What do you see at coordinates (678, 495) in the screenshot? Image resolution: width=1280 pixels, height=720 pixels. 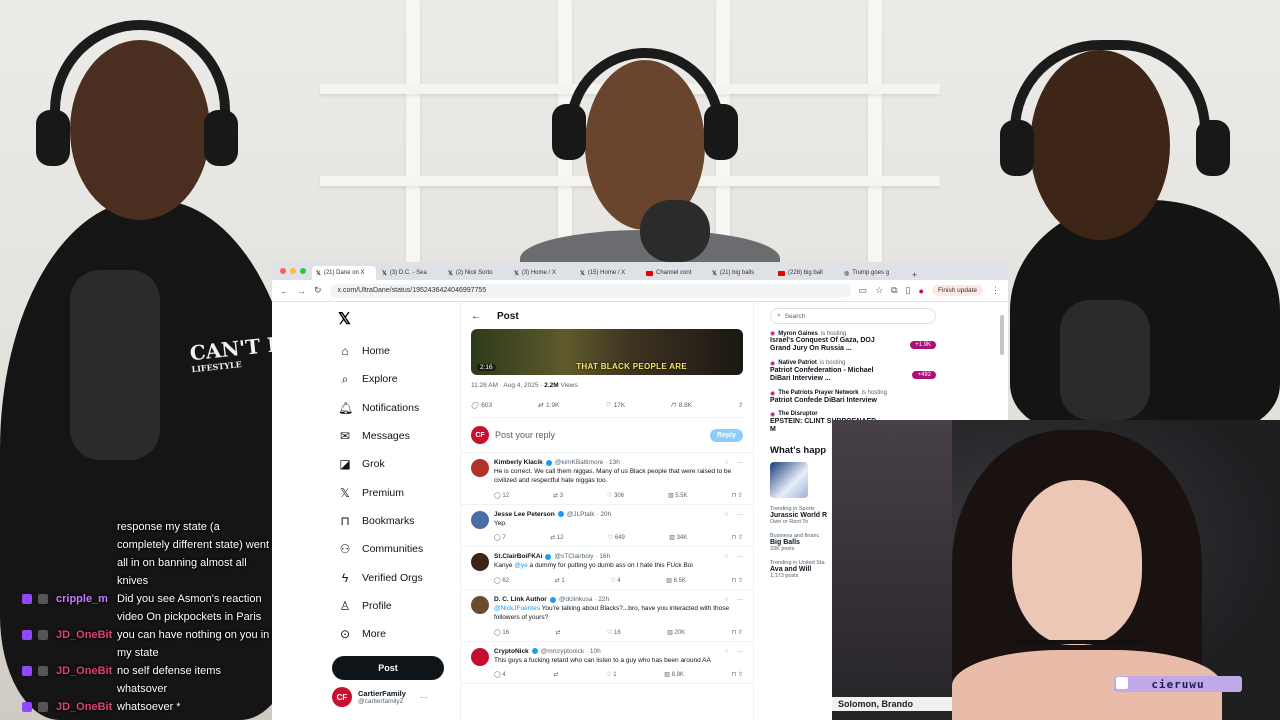 I see `views-action: ▥ 5.5K` at bounding box center [678, 495].